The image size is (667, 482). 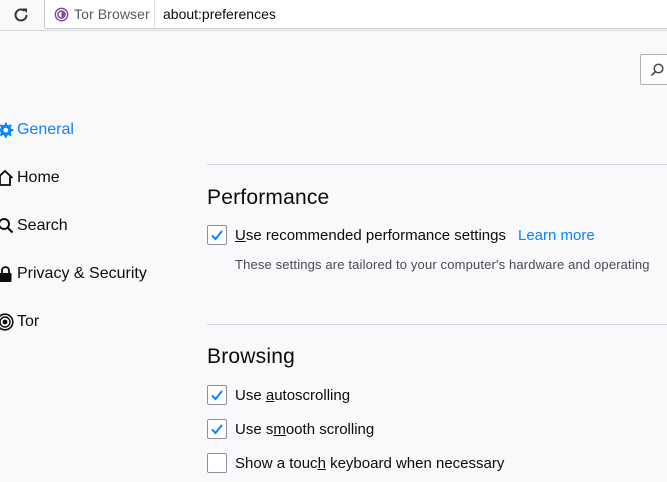 What do you see at coordinates (7, 130) in the screenshot?
I see `gear-icon` at bounding box center [7, 130].